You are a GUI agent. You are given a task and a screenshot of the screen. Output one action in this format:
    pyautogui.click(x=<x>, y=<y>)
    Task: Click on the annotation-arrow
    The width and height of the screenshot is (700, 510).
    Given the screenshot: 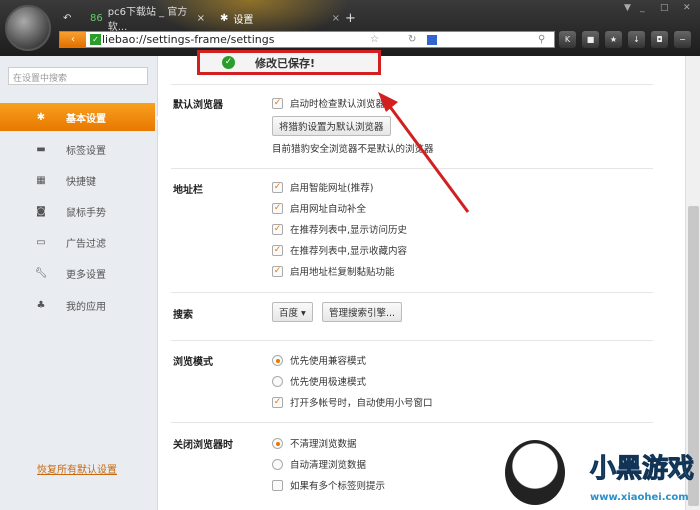 What is the action you would take?
    pyautogui.click(x=424, y=152)
    